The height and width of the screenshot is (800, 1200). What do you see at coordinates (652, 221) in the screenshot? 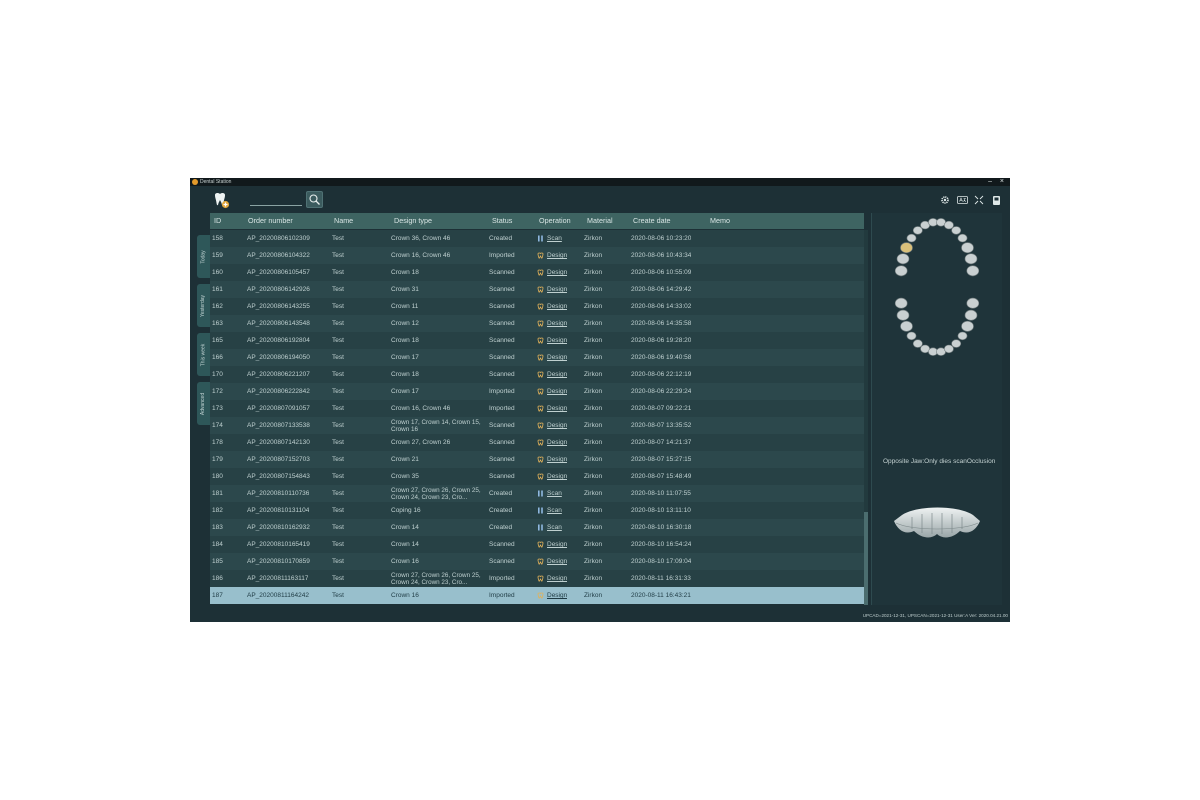
I see `column-header-create-date: Create date` at bounding box center [652, 221].